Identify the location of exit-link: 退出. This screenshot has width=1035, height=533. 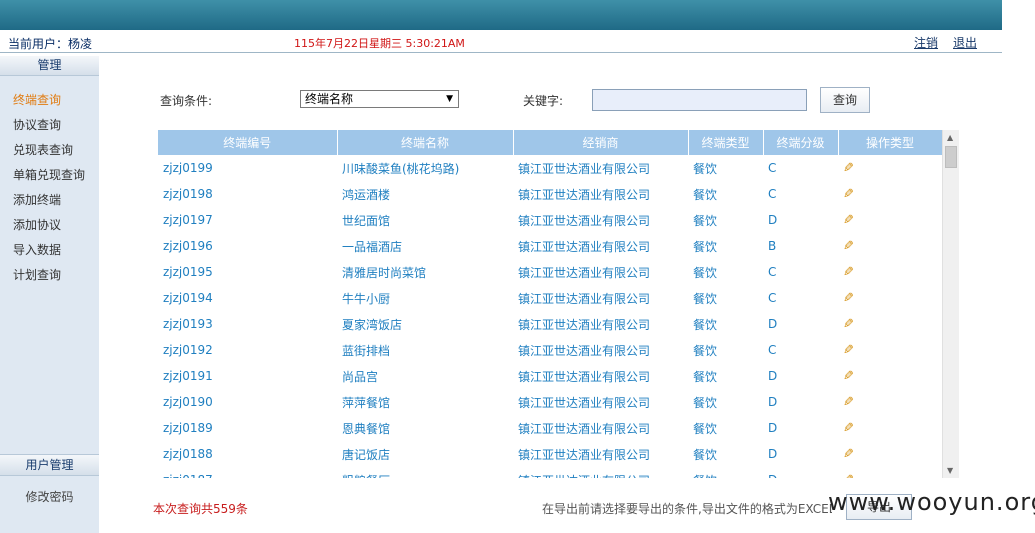
(965, 42).